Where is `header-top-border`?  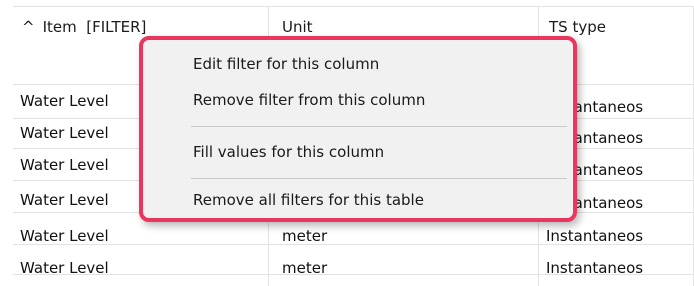 header-top-border is located at coordinates (353, 6).